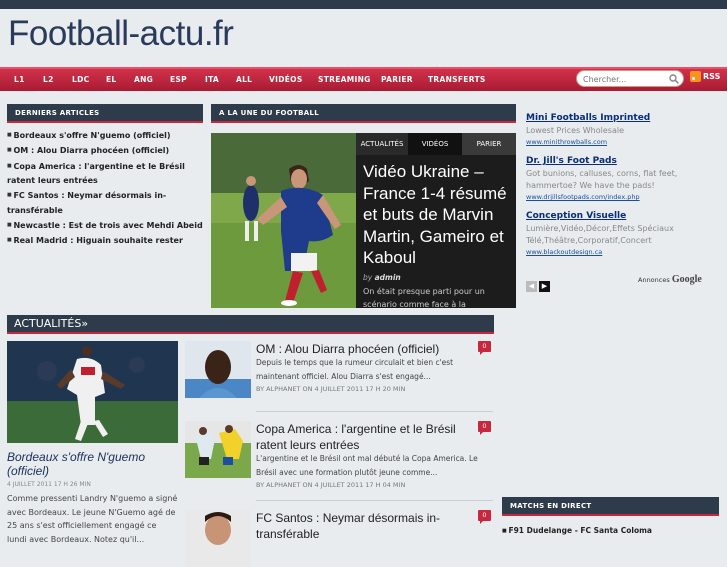 This screenshot has height=567, width=727. What do you see at coordinates (621, 142) in the screenshot?
I see `ad-url: www.minithrowballs.com` at bounding box center [621, 142].